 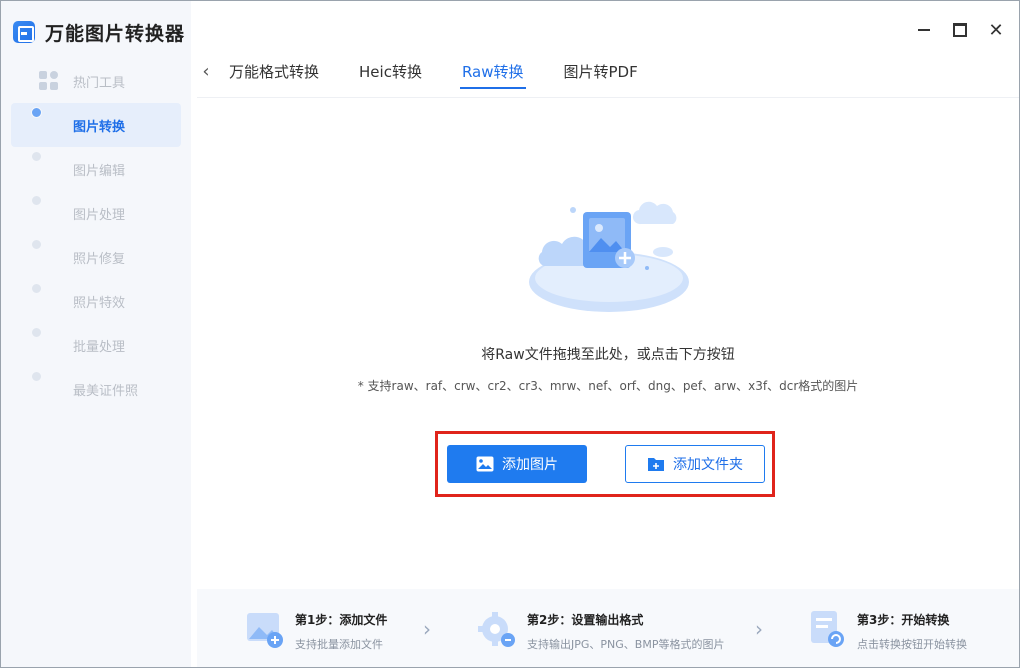 I want to click on sidebar-item-label: 图片转换, so click(x=99, y=127).